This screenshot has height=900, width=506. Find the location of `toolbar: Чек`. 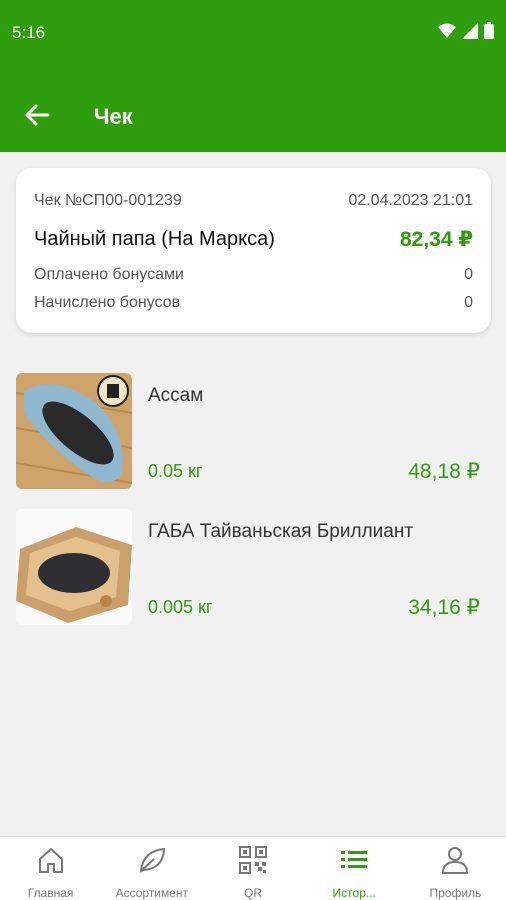

toolbar: Чек is located at coordinates (253, 116).